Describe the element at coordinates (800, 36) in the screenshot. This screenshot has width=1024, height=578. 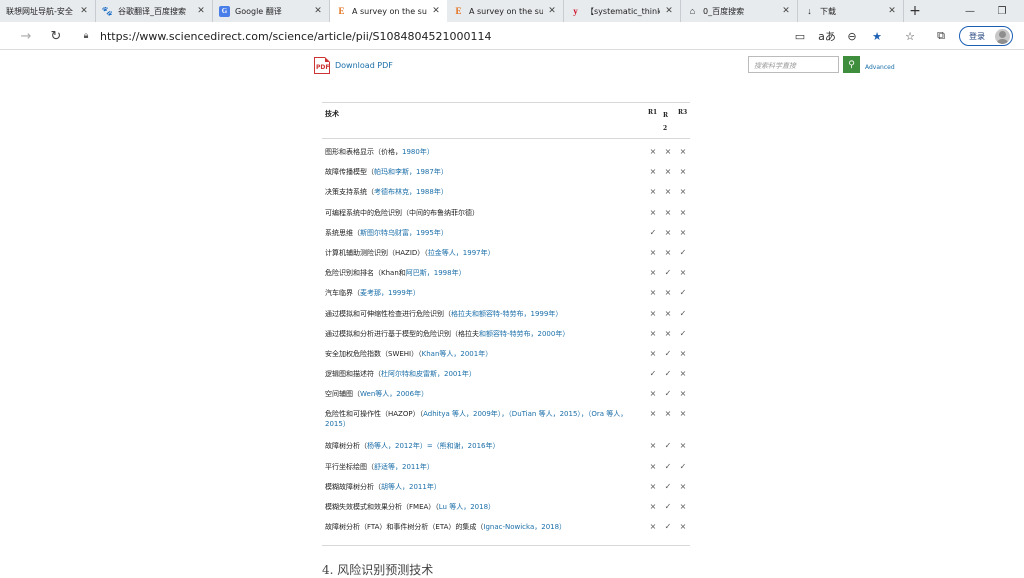
I see `reader-view-icon: ▭` at that location.